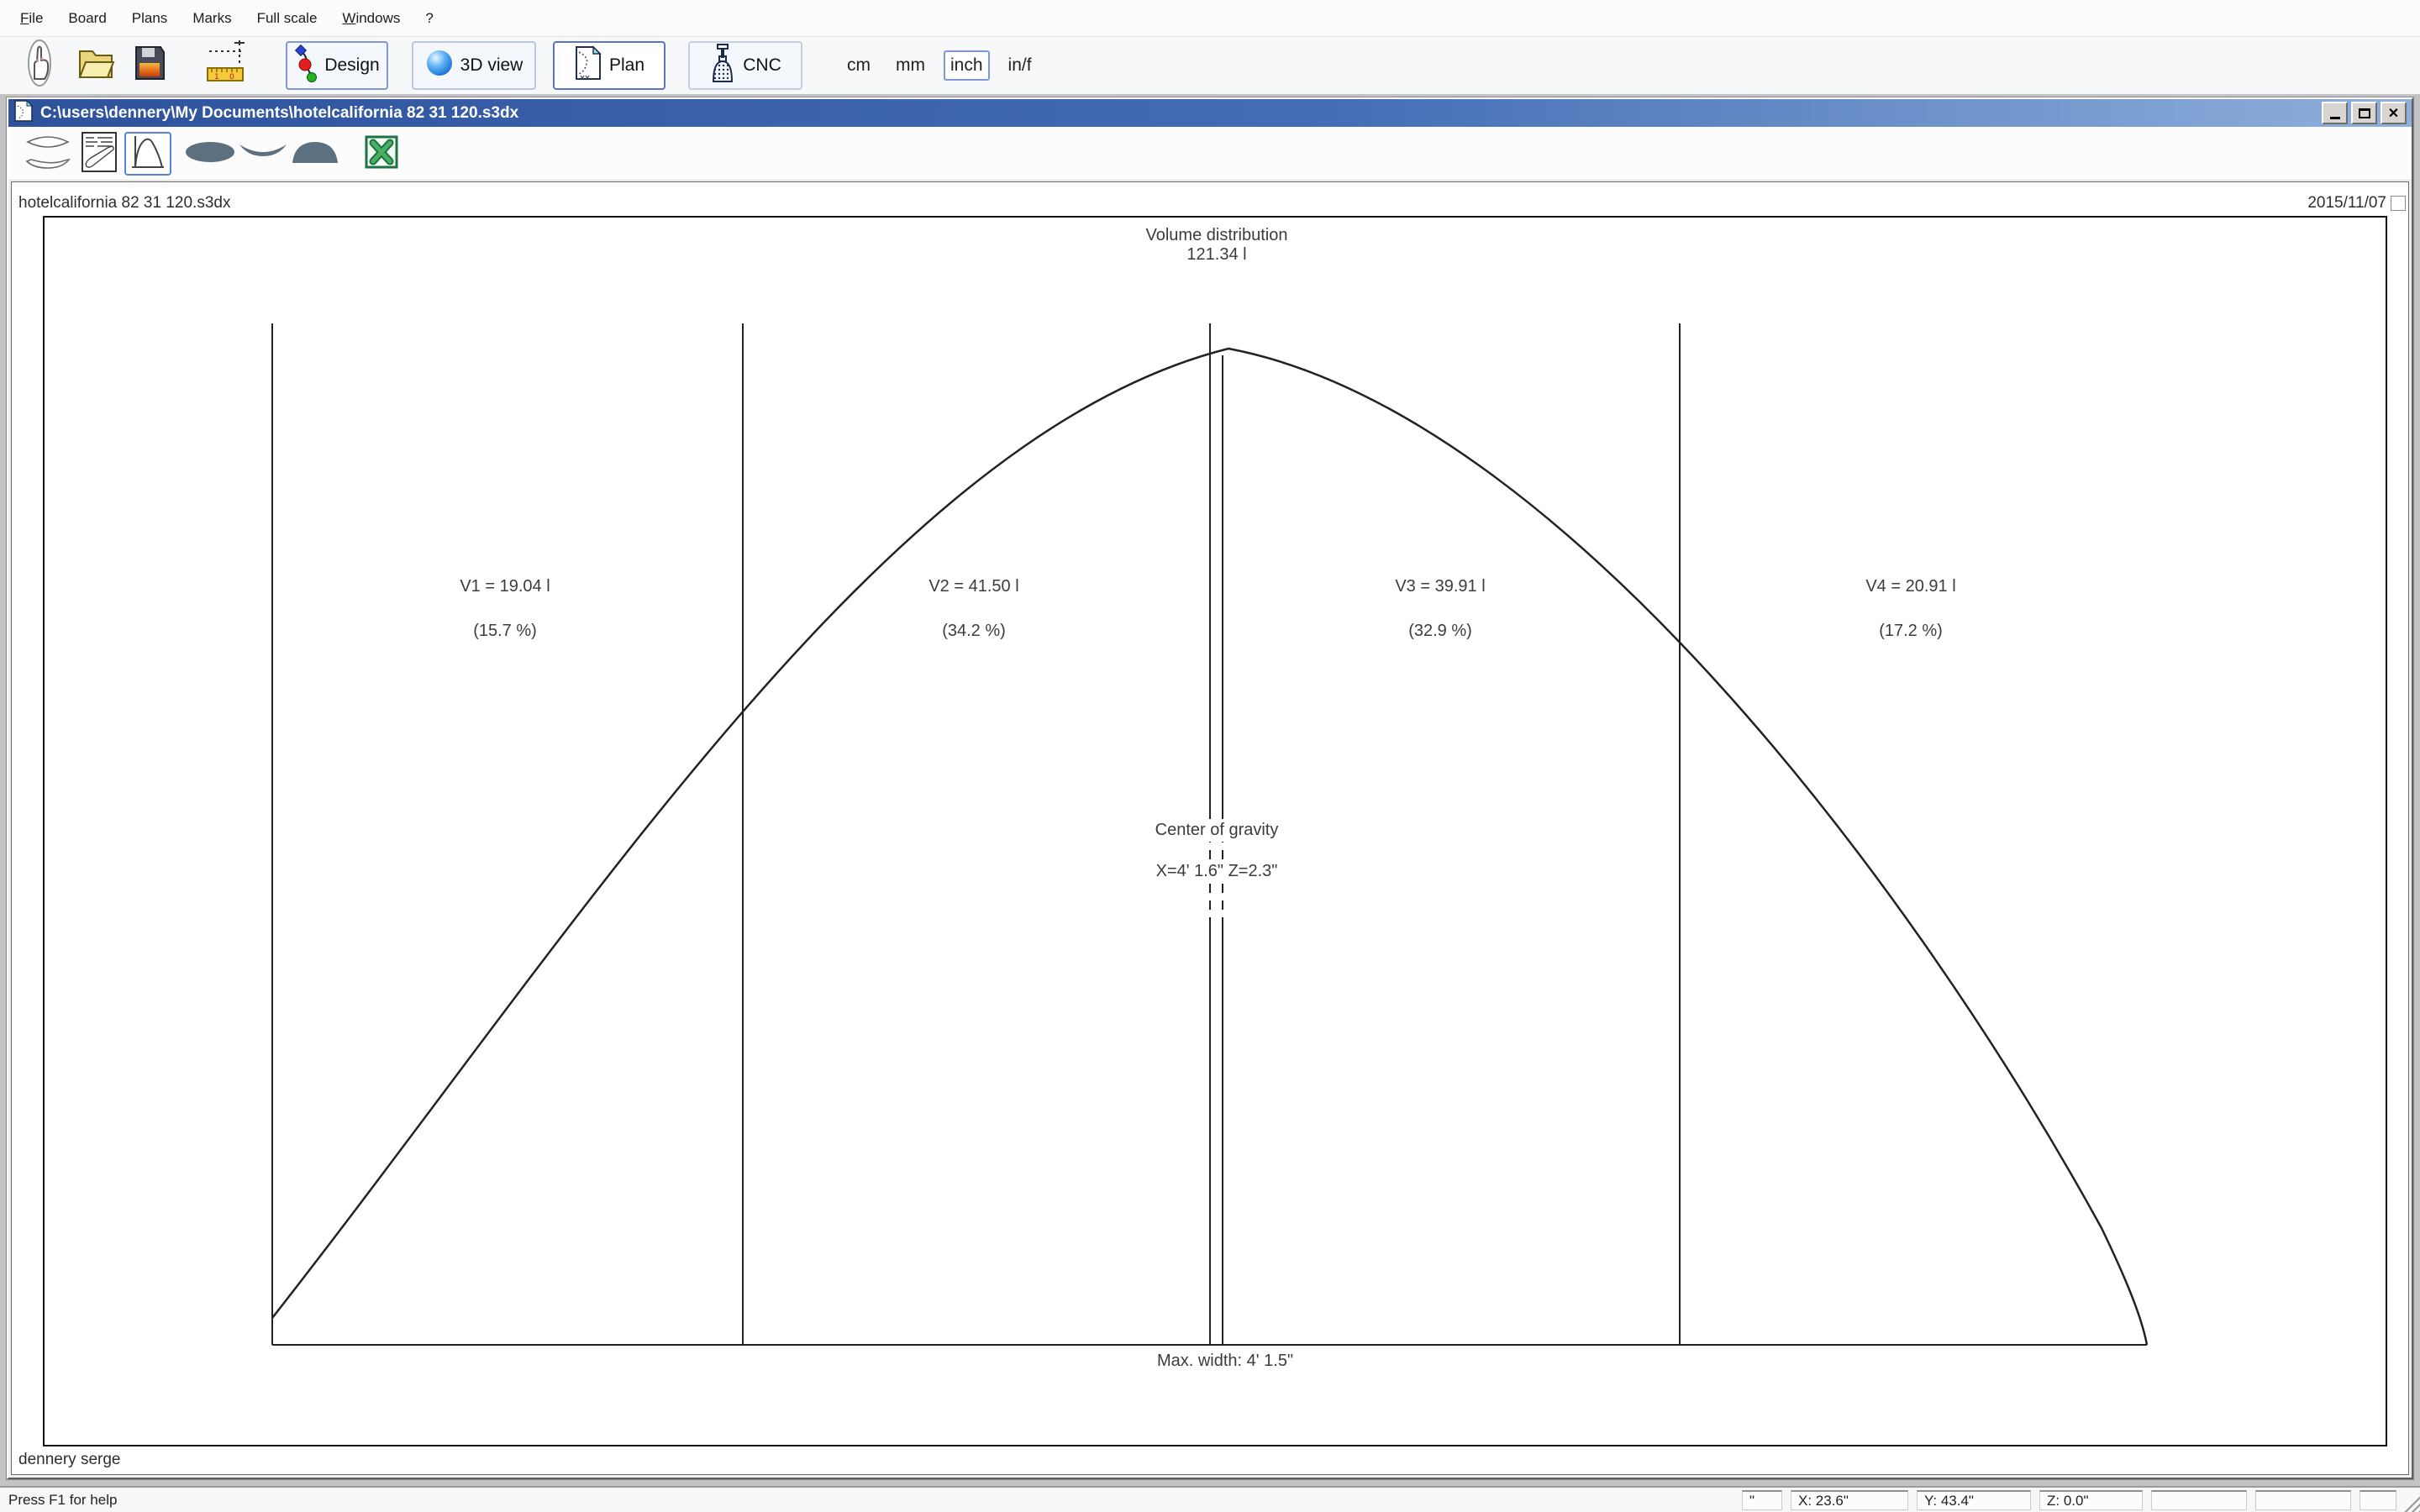 The image size is (2420, 1512). Describe the element at coordinates (505, 631) in the screenshot. I see `v1-percent: (15.7 %)` at that location.